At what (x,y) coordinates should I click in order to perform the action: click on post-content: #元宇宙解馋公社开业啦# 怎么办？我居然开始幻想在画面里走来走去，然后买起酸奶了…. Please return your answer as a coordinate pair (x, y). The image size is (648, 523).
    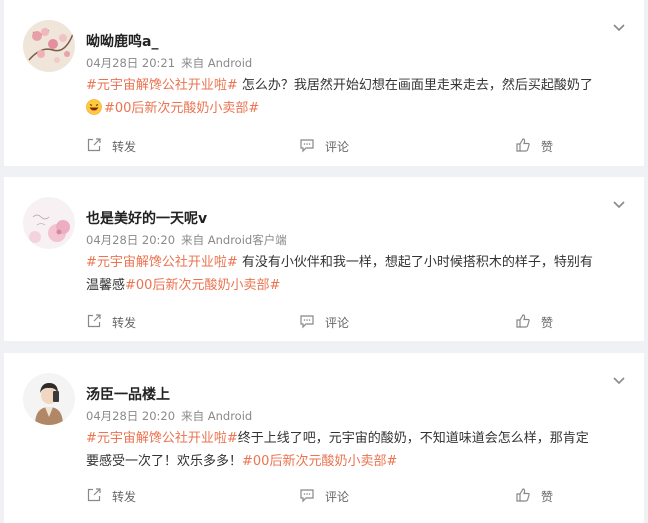
    Looking at the image, I should click on (361, 97).